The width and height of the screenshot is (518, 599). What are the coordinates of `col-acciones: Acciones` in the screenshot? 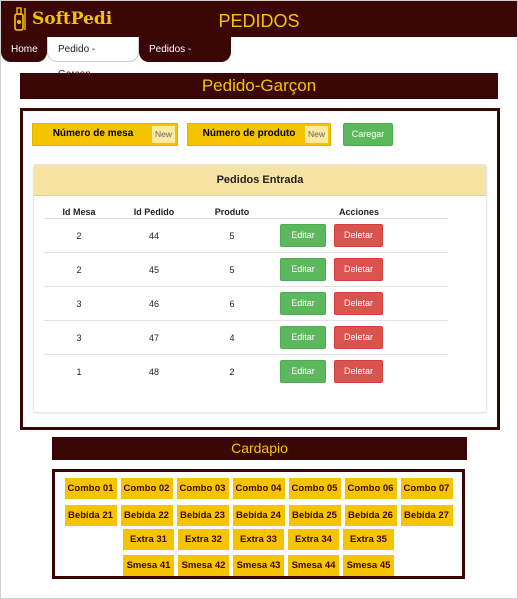 It's located at (359, 212).